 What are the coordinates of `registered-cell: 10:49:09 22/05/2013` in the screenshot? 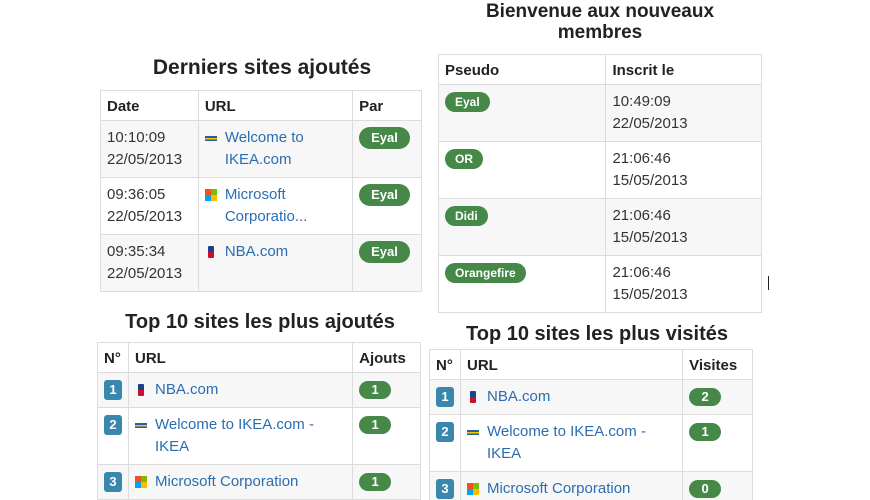 It's located at (683, 112).